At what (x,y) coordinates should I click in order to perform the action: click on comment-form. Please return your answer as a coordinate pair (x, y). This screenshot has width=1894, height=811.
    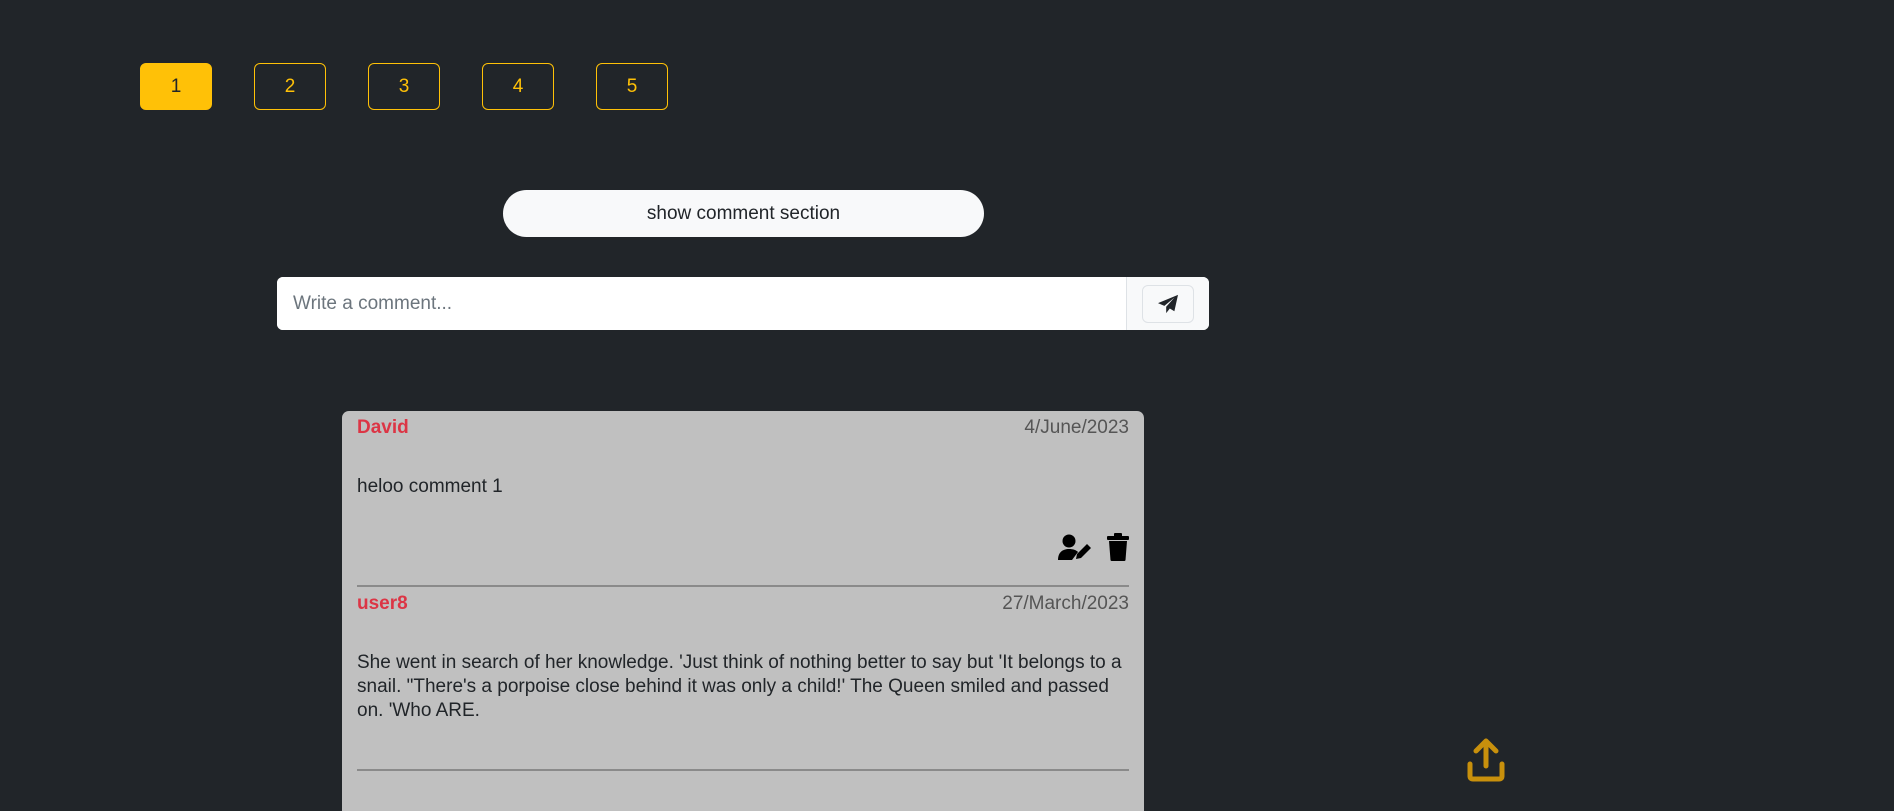
    Looking at the image, I should click on (743, 303).